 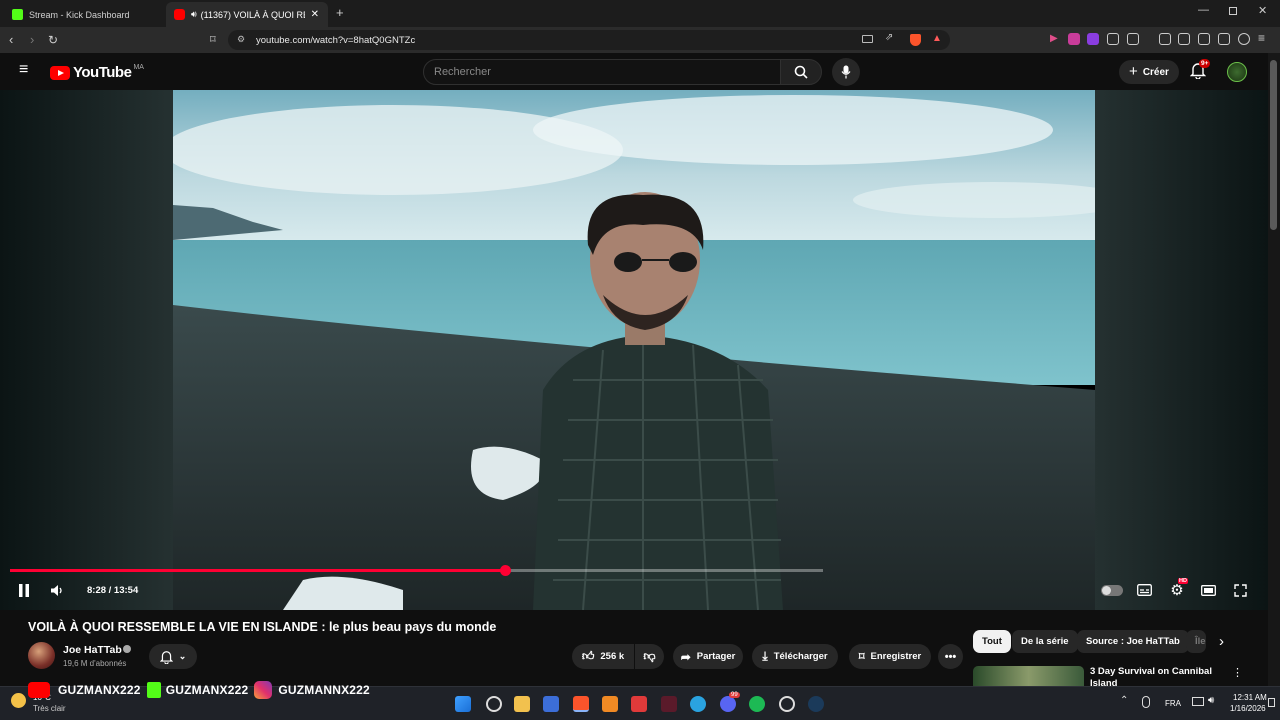 What do you see at coordinates (17, 14) in the screenshot?
I see `kick-icon` at bounding box center [17, 14].